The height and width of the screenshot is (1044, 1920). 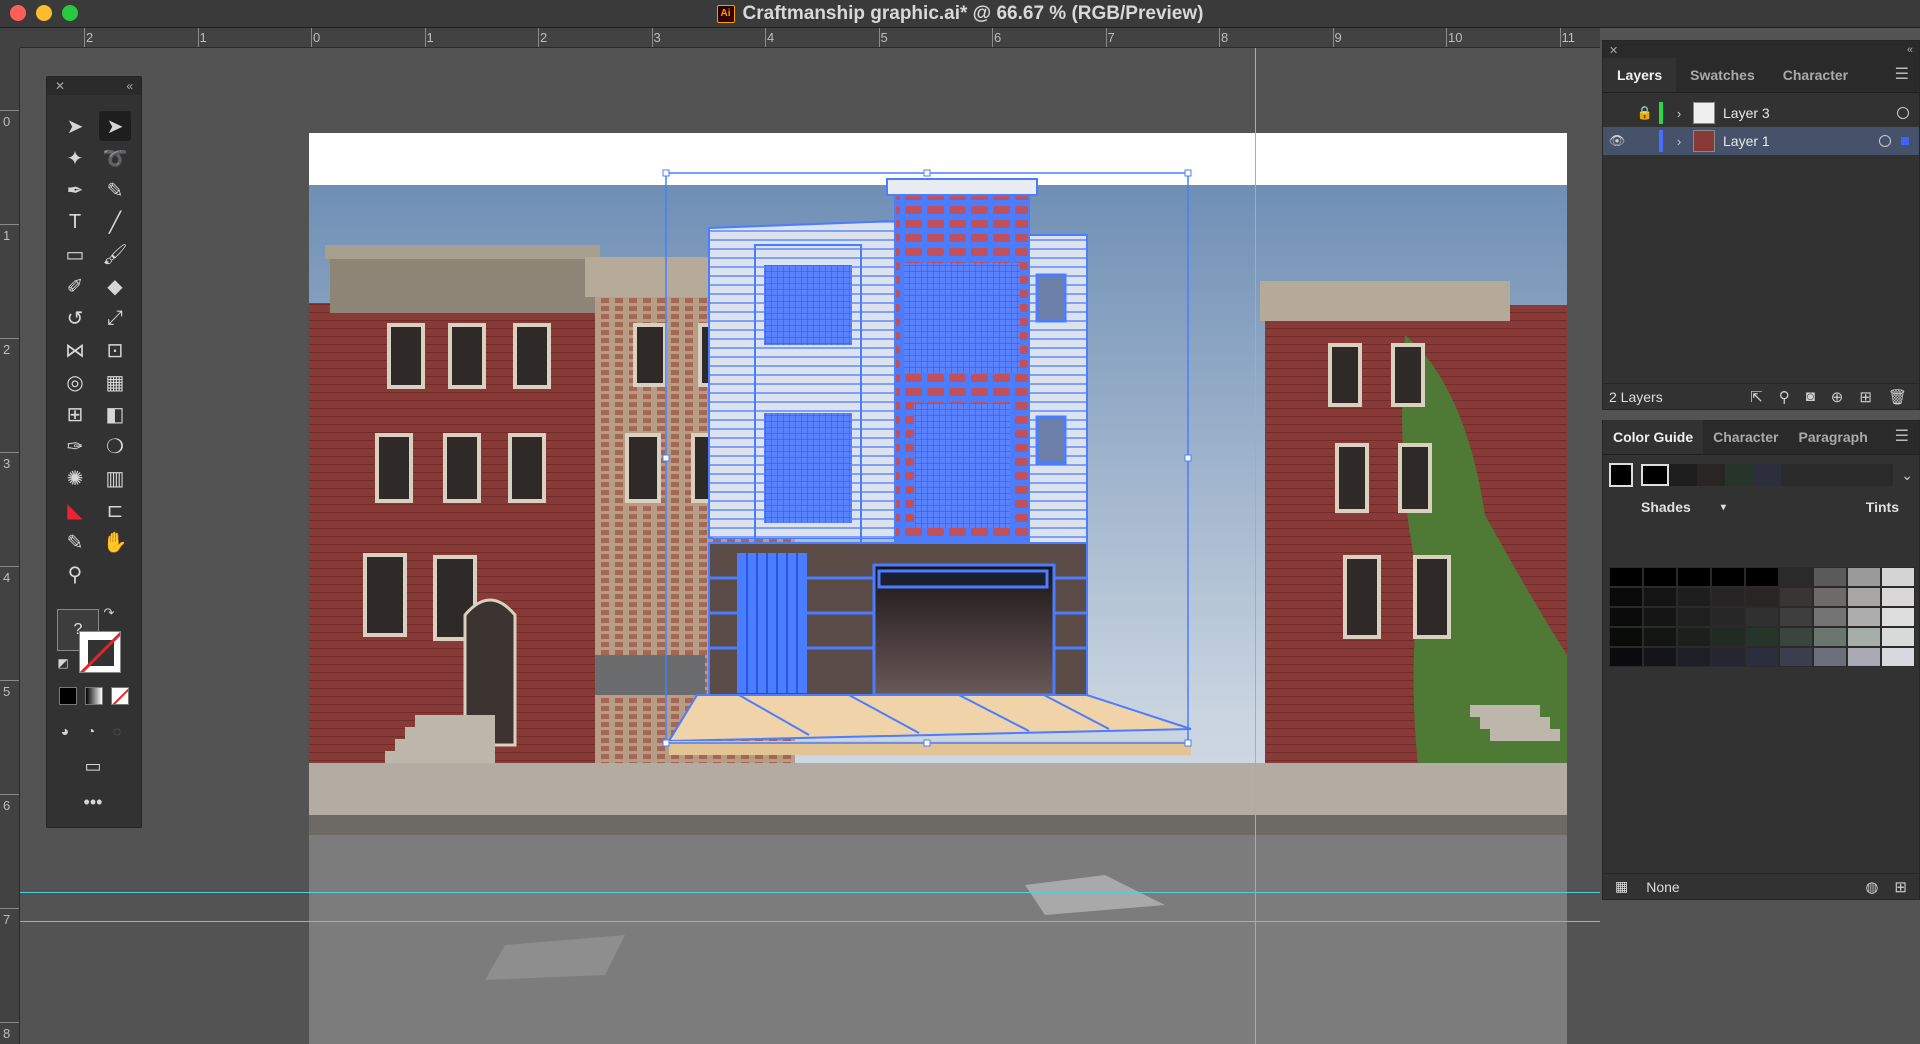 I want to click on paintbrush-tool-icon: 🖌, so click(x=115, y=254).